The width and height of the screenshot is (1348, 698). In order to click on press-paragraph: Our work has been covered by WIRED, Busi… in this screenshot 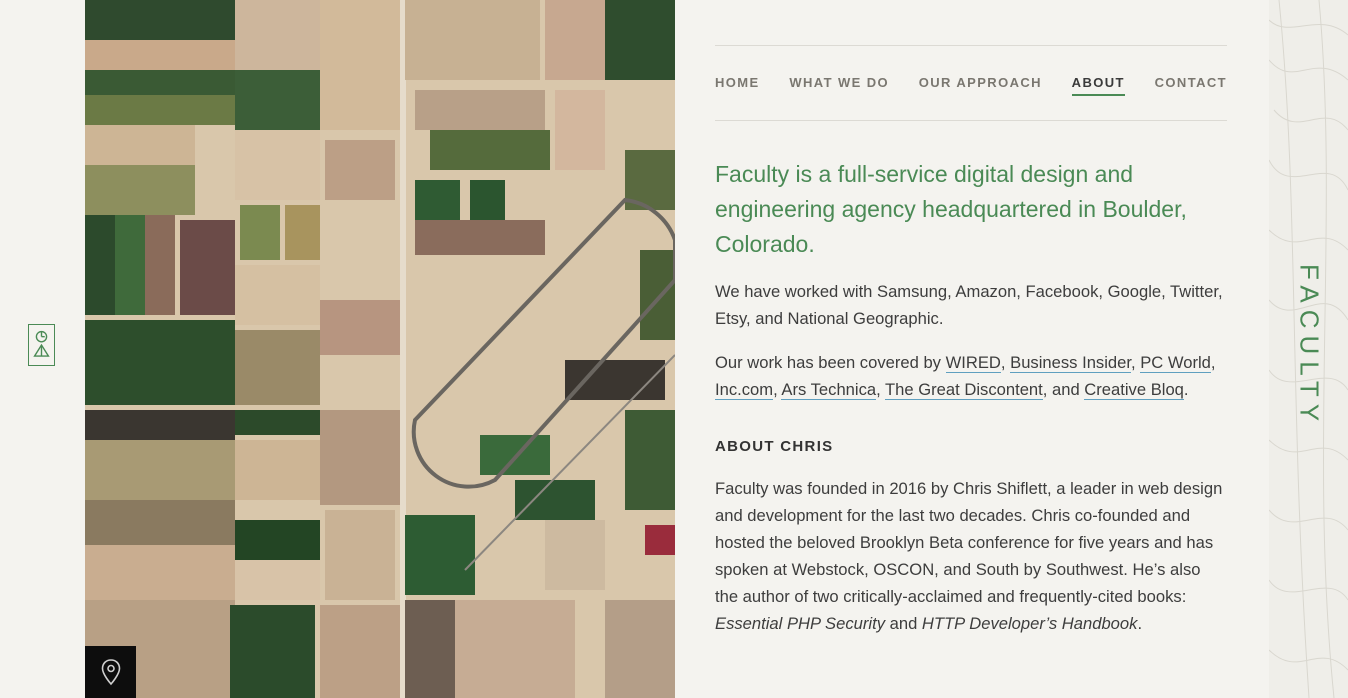, I will do `click(965, 376)`.